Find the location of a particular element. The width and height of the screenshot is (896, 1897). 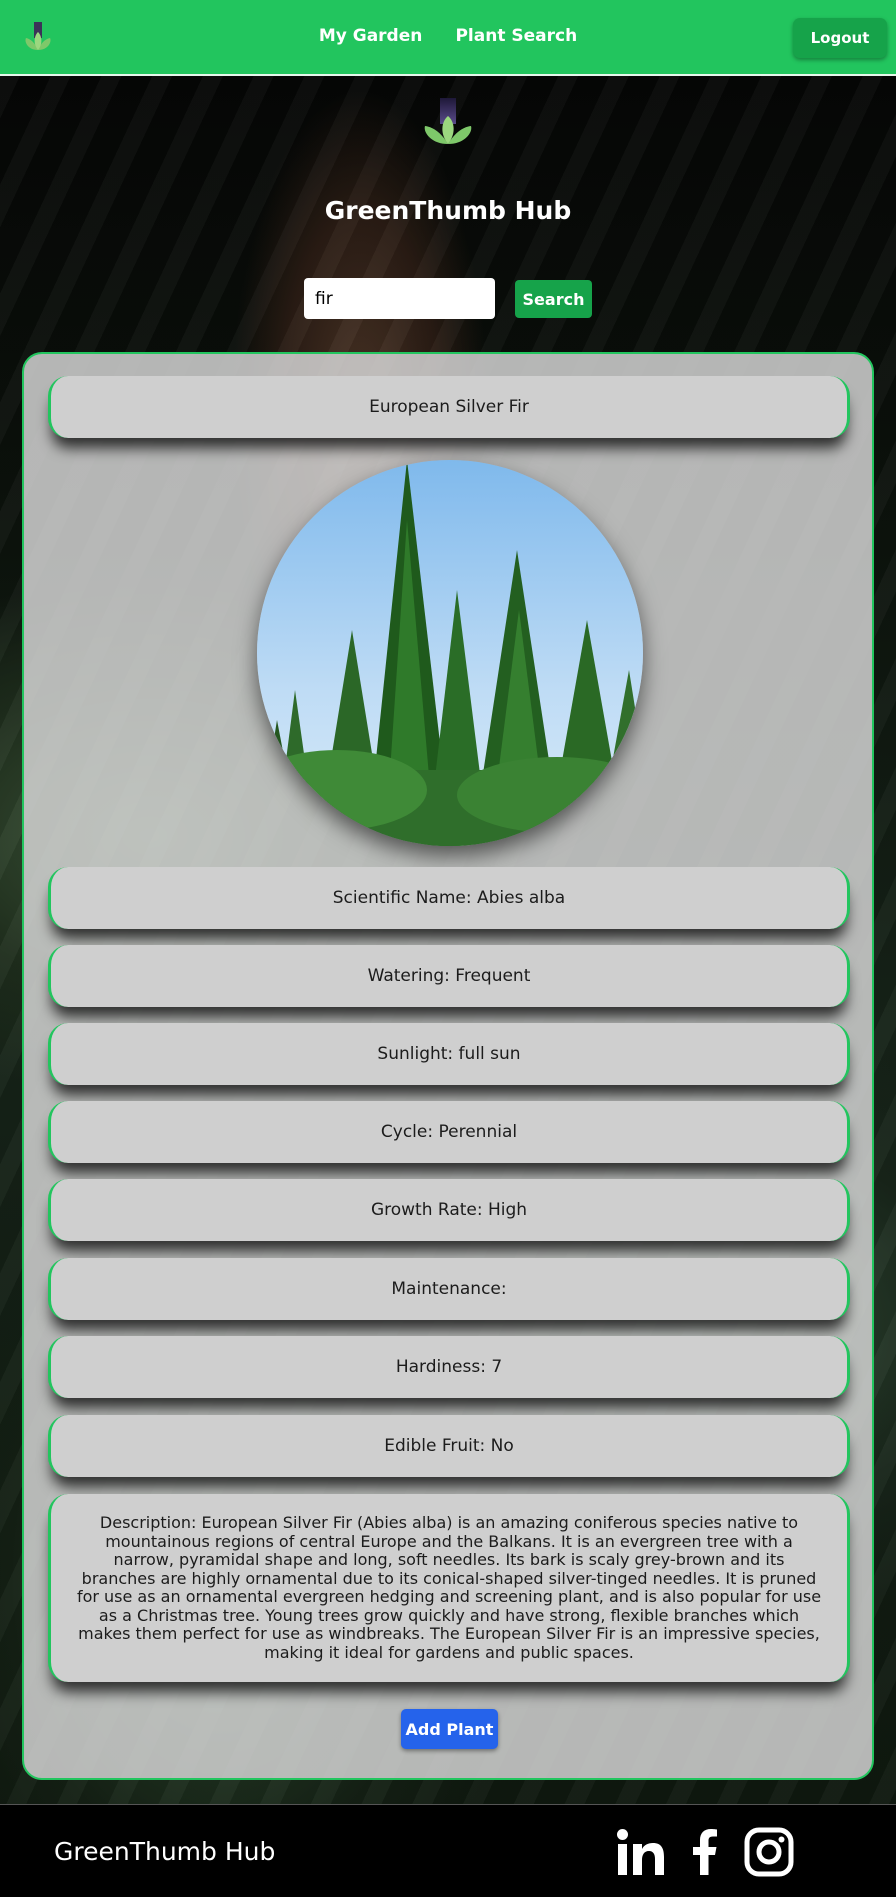

top-navbar: My Garden Plant Search Logout is located at coordinates (448, 38).